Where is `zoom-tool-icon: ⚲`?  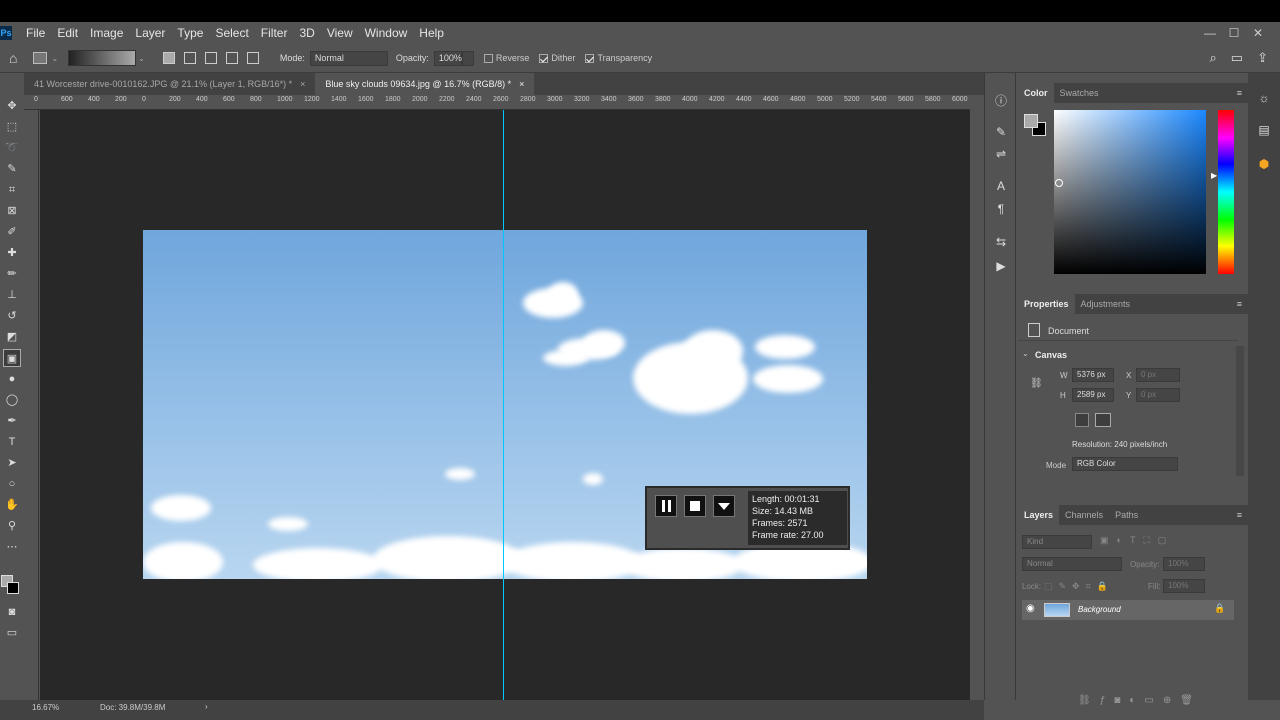
zoom-tool-icon: ⚲ is located at coordinates (12, 526).